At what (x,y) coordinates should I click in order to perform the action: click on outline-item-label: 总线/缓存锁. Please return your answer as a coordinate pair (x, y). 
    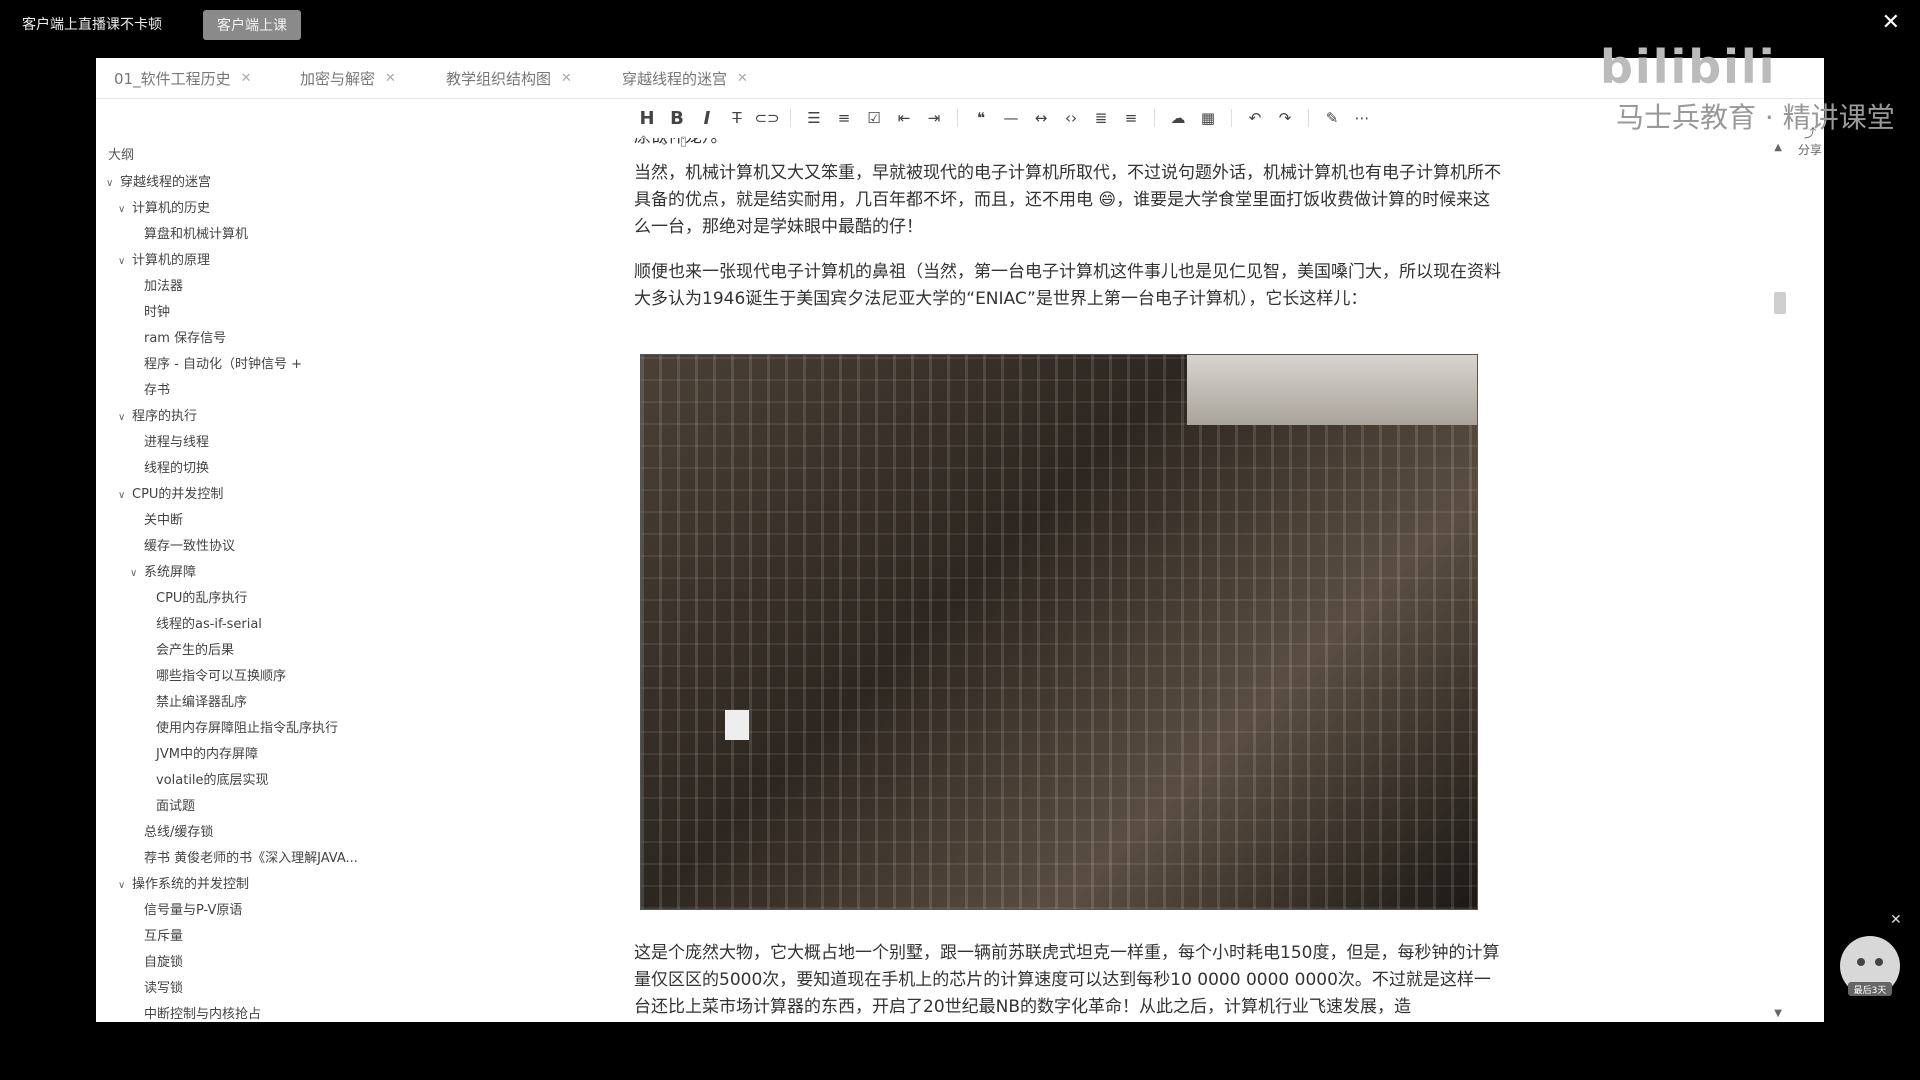
    Looking at the image, I should click on (179, 832).